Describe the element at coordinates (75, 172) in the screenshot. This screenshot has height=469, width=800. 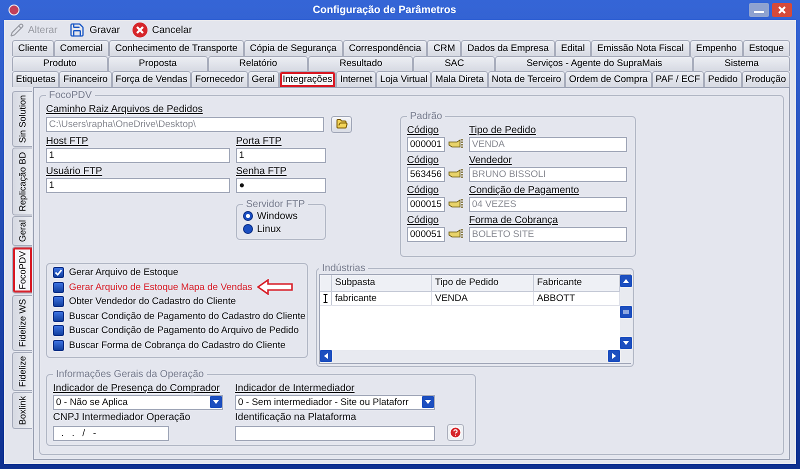
I see `field-label: Usuário FTP` at that location.